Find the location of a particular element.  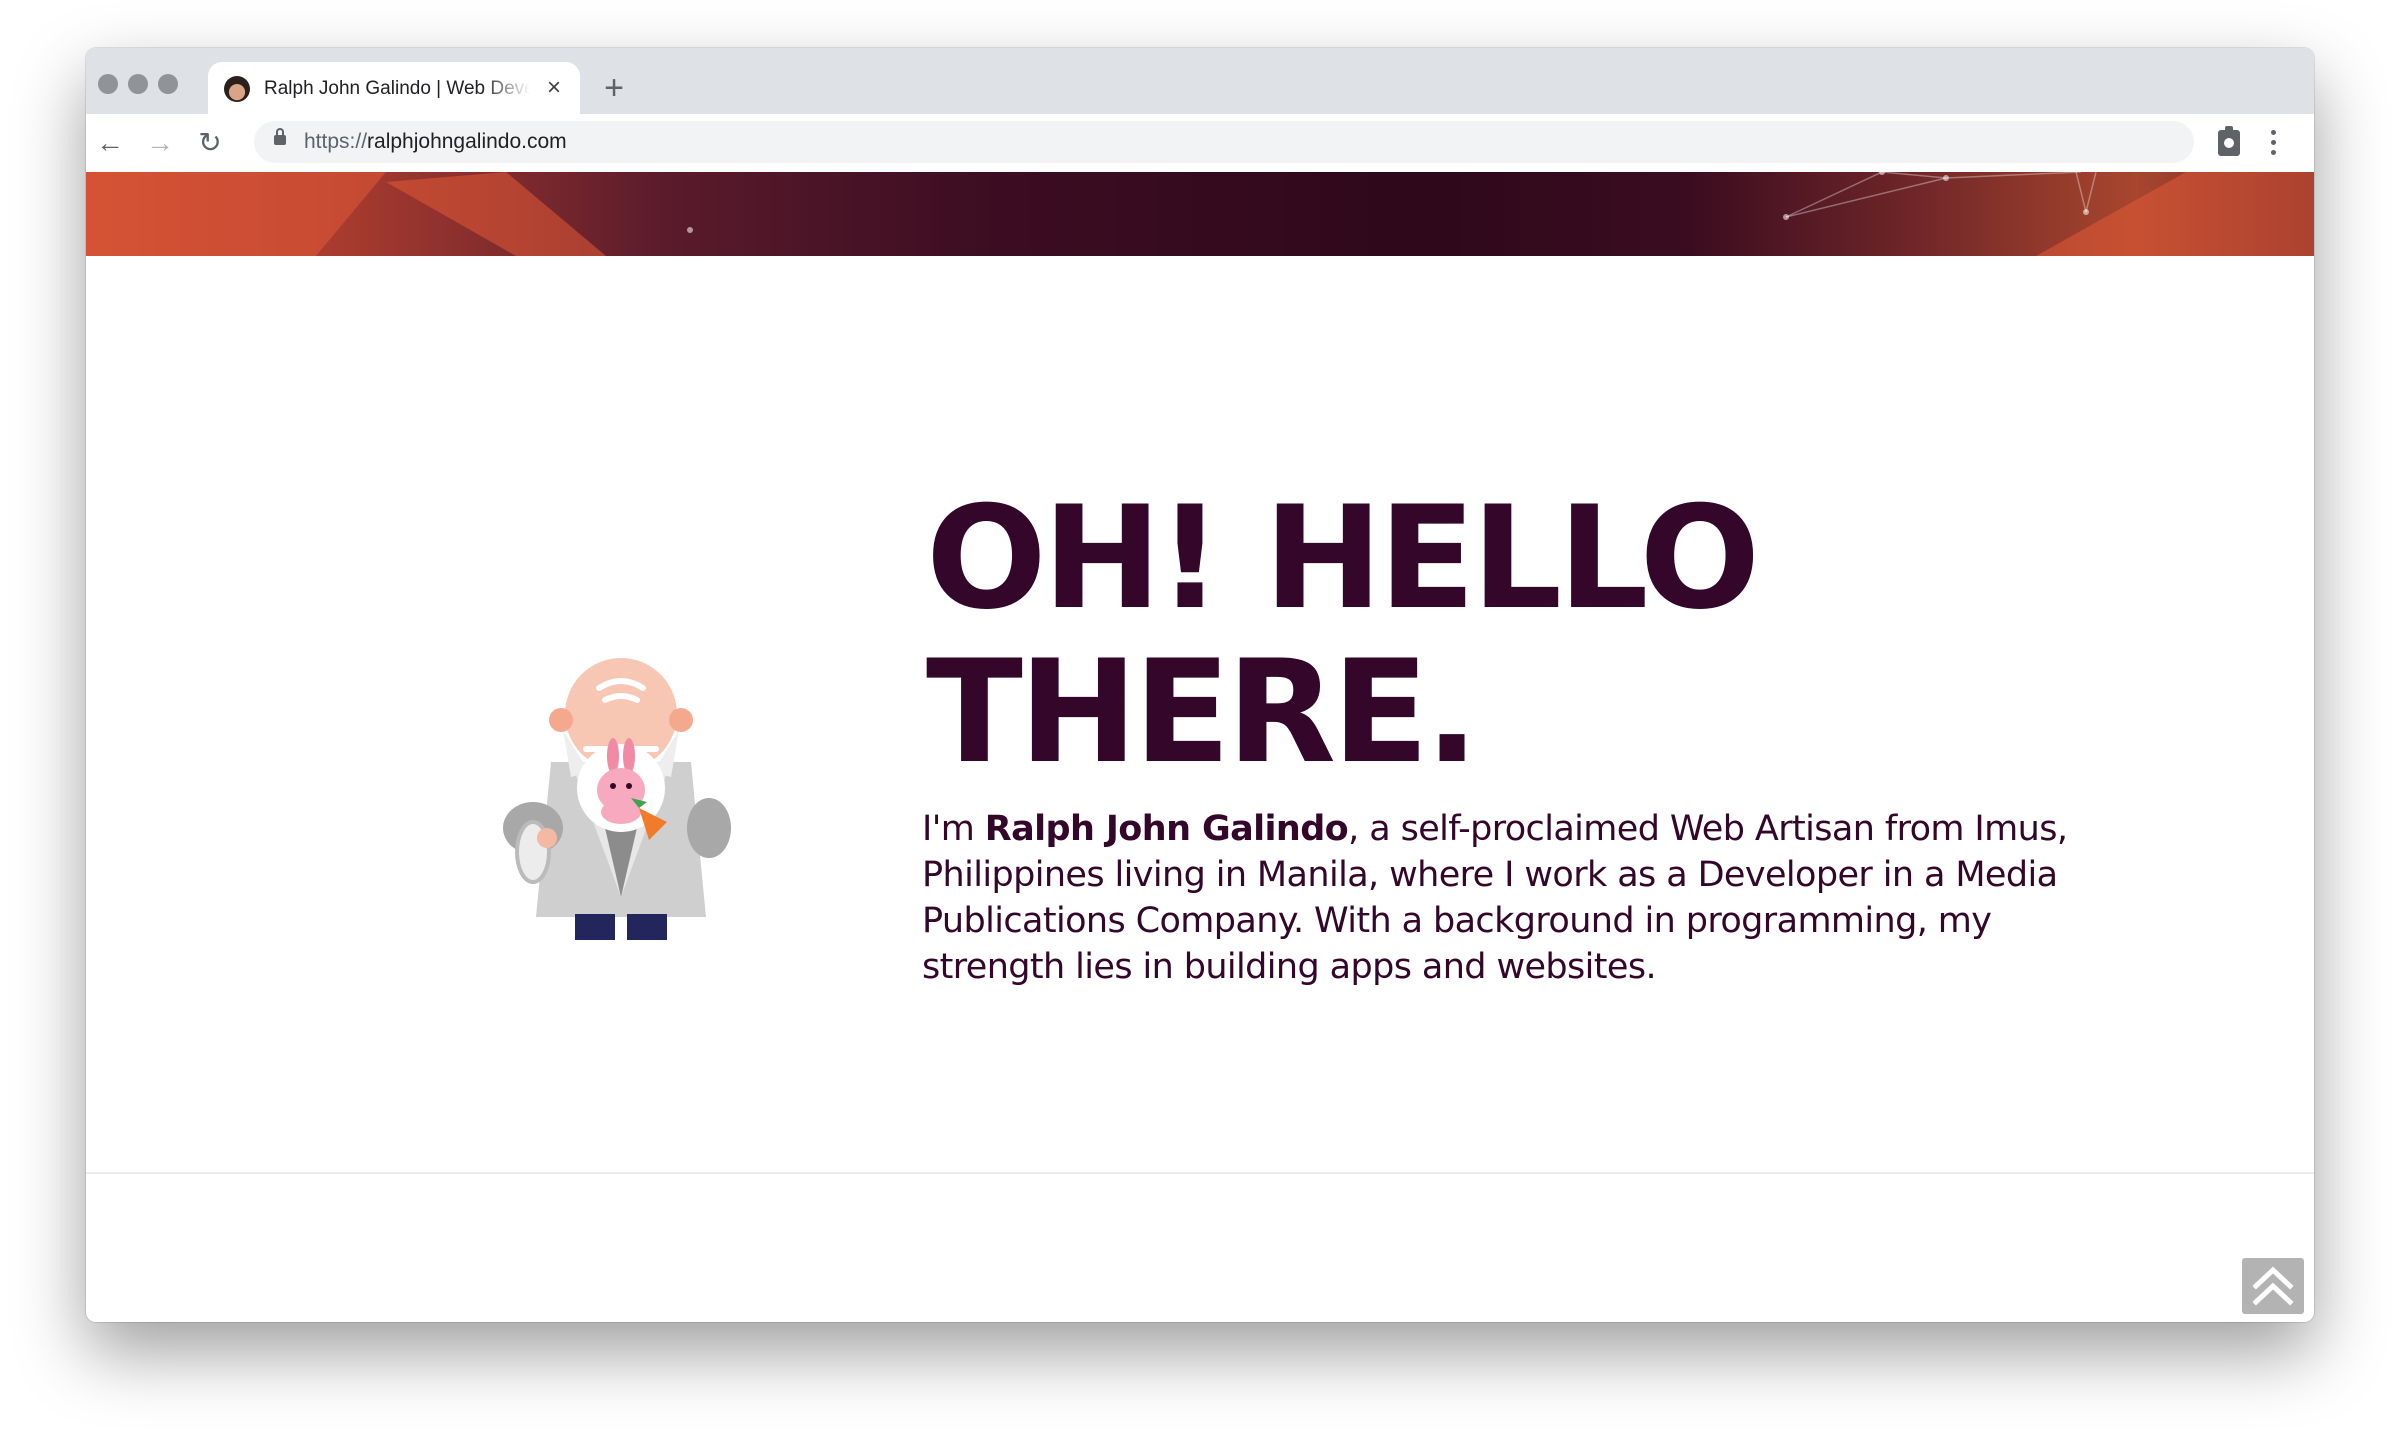

new-tab-button: + is located at coordinates (614, 88).